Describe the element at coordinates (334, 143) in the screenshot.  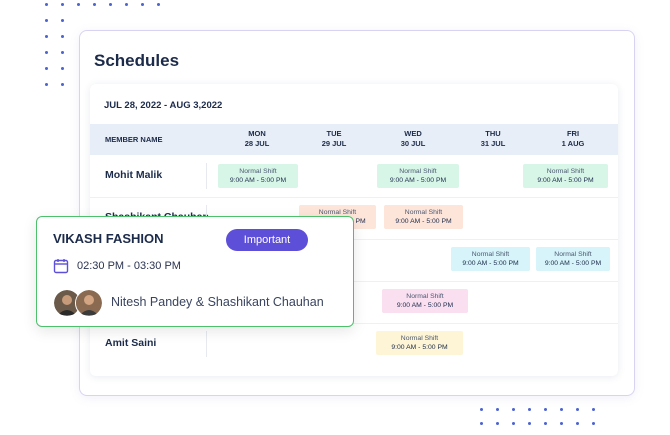
I see `day-date: 29 JUL` at that location.